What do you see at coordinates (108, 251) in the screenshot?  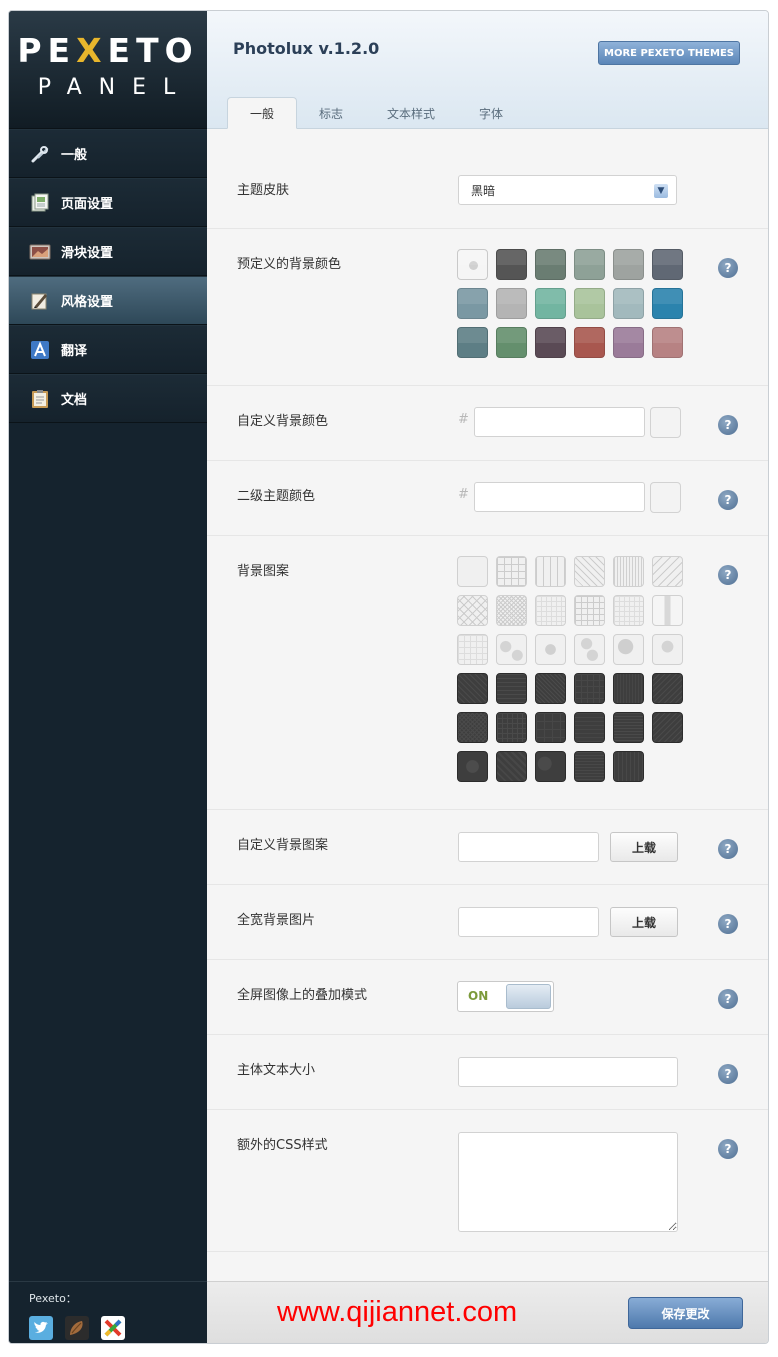 I see `sidebar-item-slider: 滑块设置` at bounding box center [108, 251].